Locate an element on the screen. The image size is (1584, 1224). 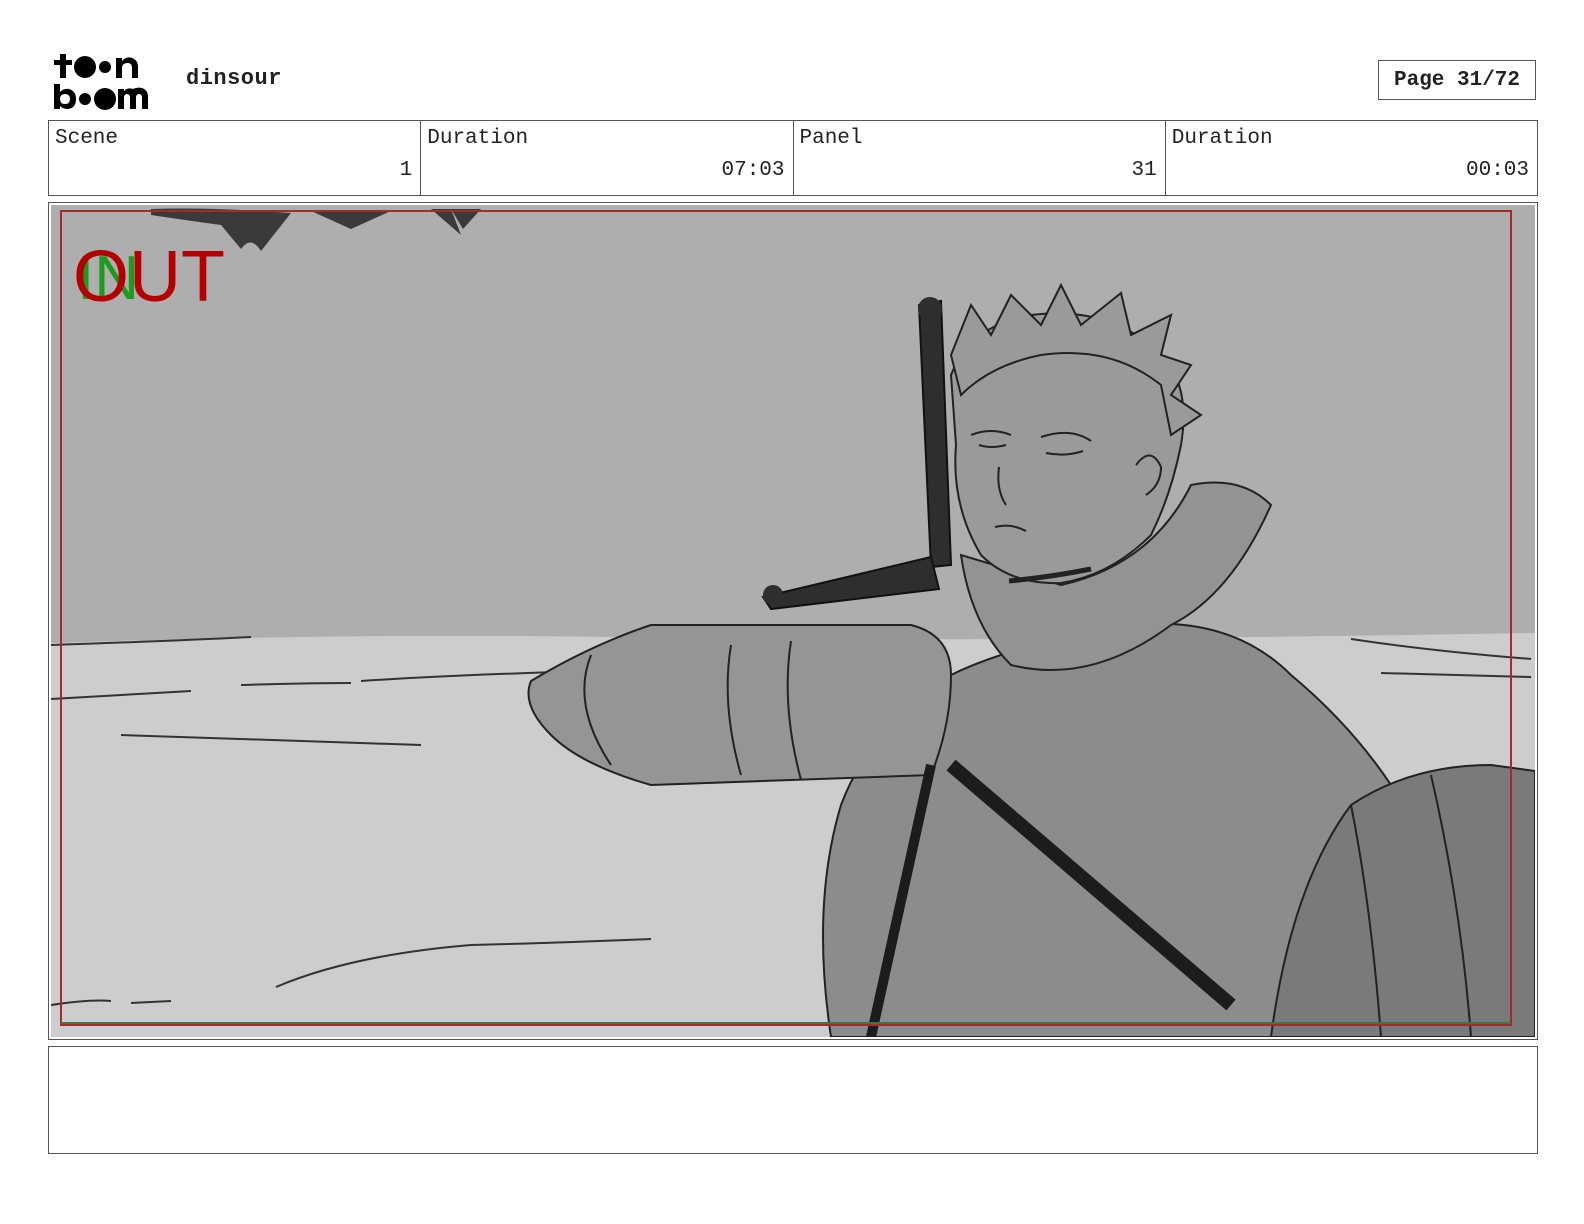
panel-duration-label: Duration is located at coordinates (1222, 138).